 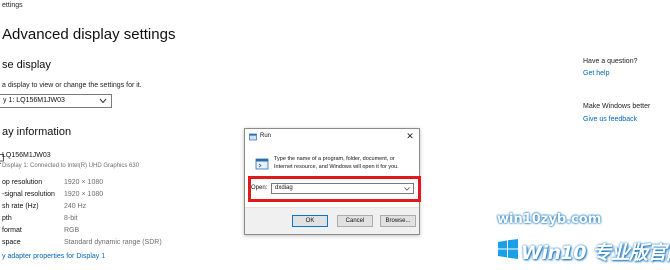 I want to click on windows-logo-icon, so click(x=508, y=249).